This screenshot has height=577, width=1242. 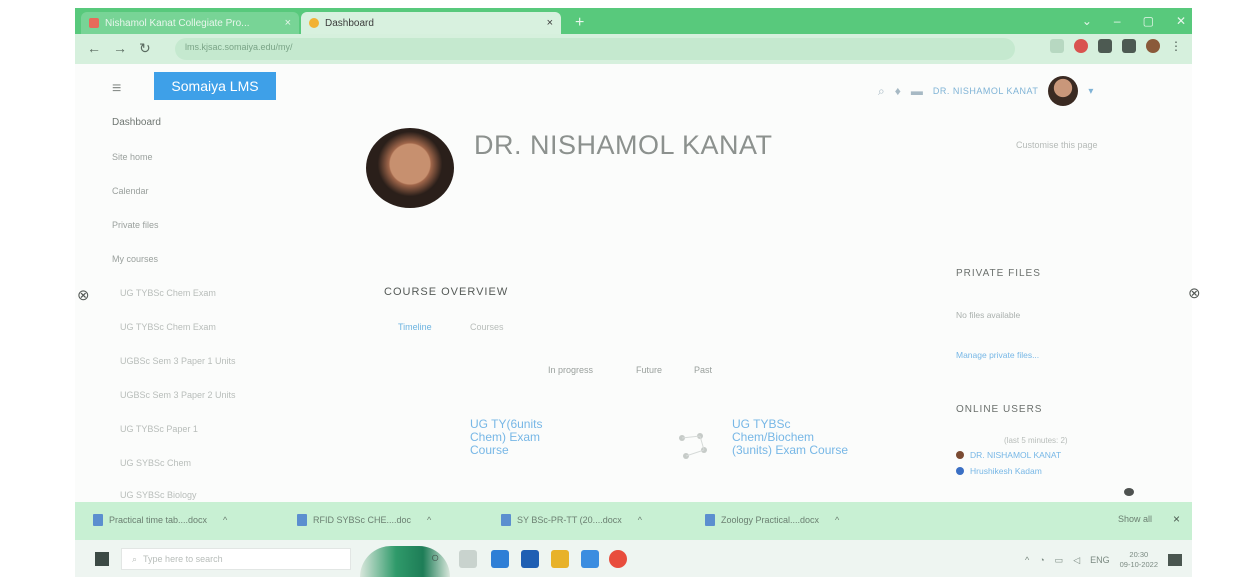 I want to click on nav-course-item: UGBSc Sem 3 Paper 1 Units, so click(x=178, y=361).